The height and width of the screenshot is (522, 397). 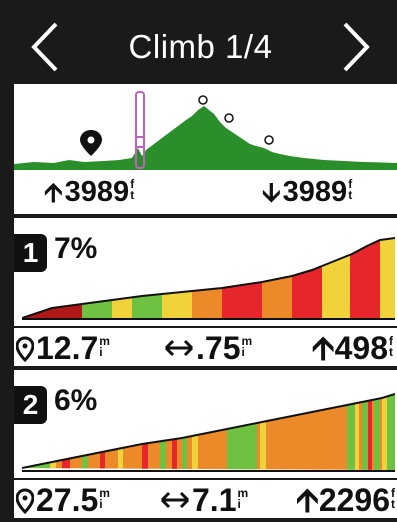 I want to click on chevron-right-icon, so click(x=356, y=47).